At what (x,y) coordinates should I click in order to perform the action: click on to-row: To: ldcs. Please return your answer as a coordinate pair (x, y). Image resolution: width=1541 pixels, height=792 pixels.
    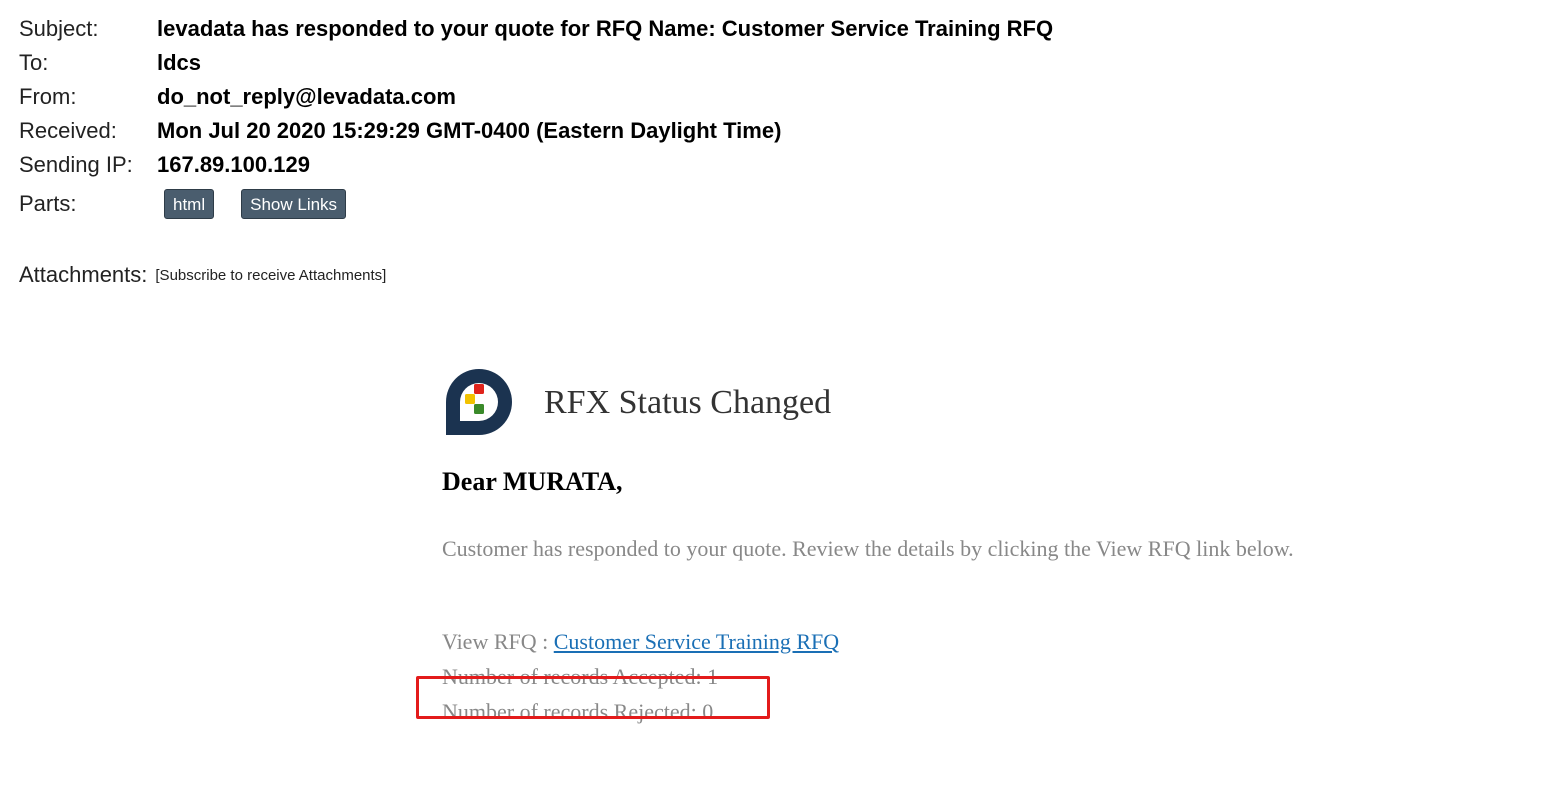
    Looking at the image, I should click on (536, 63).